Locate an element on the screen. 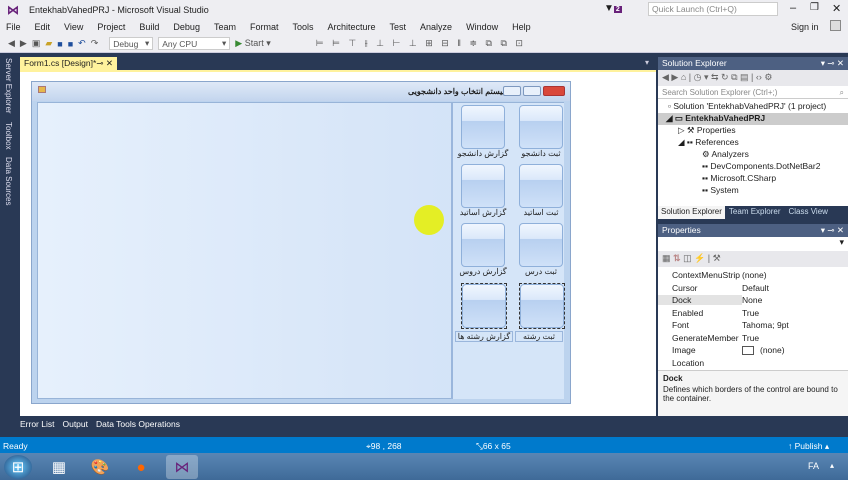  language-indicator: FA is located at coordinates (813, 466).